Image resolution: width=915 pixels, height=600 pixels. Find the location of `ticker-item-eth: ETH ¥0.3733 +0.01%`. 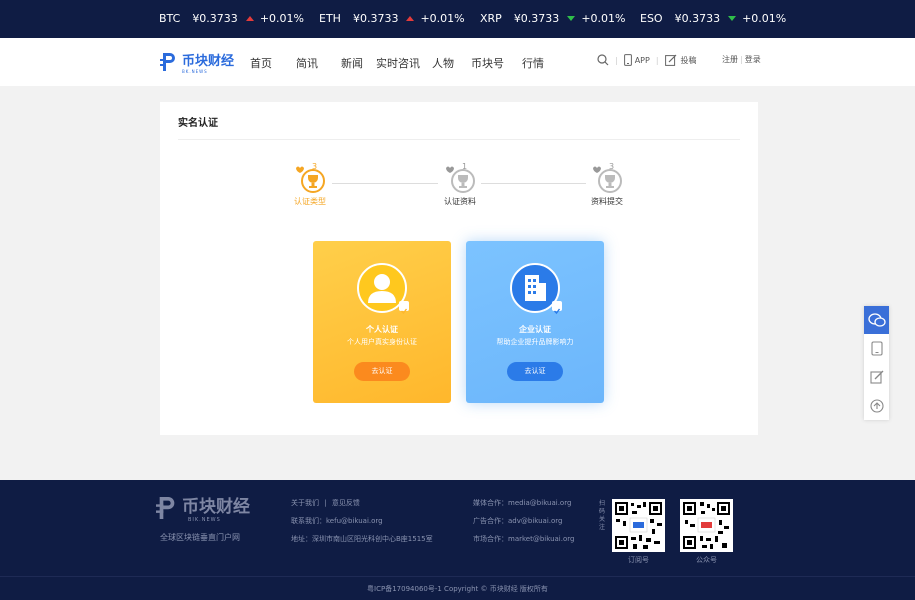

ticker-item-eth: ETH ¥0.3733 +0.01% is located at coordinates (392, 18).